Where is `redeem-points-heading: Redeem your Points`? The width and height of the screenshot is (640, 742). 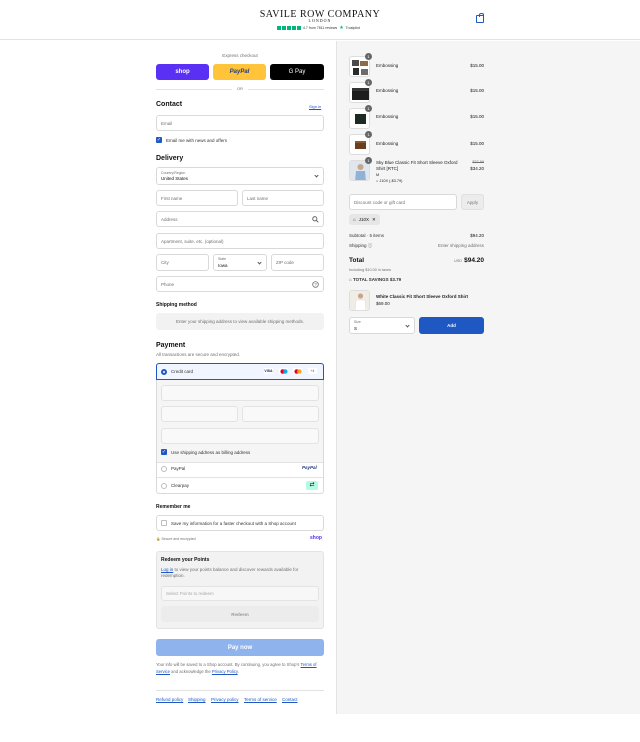
redeem-points-heading: Redeem your Points is located at coordinates (185, 560).